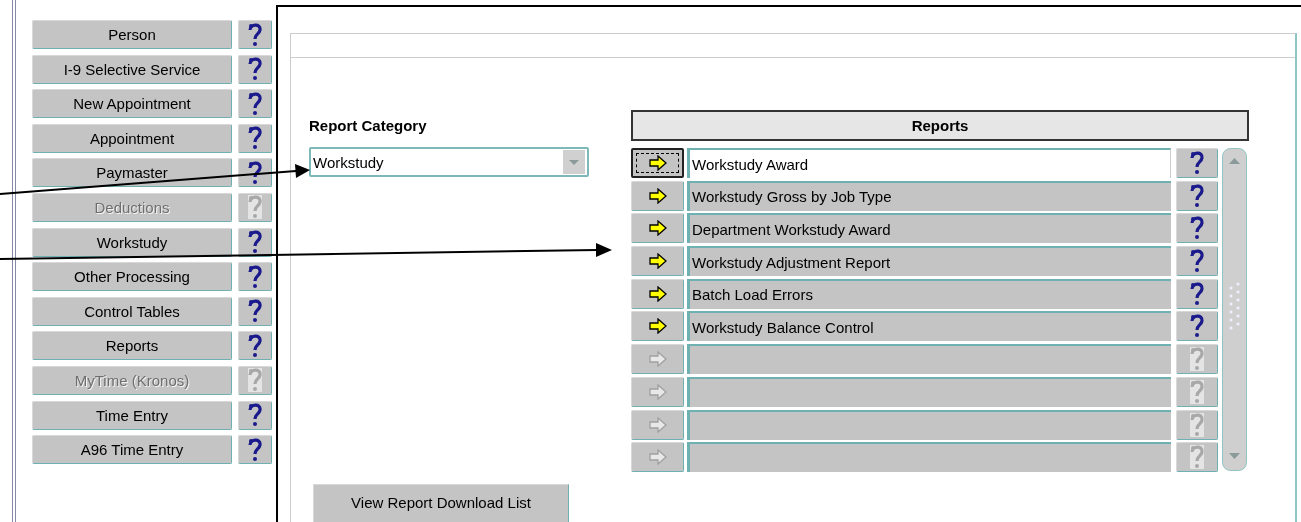 Image resolution: width=1301 pixels, height=522 pixels. I want to click on download-list-button: View Report Download List, so click(441, 503).